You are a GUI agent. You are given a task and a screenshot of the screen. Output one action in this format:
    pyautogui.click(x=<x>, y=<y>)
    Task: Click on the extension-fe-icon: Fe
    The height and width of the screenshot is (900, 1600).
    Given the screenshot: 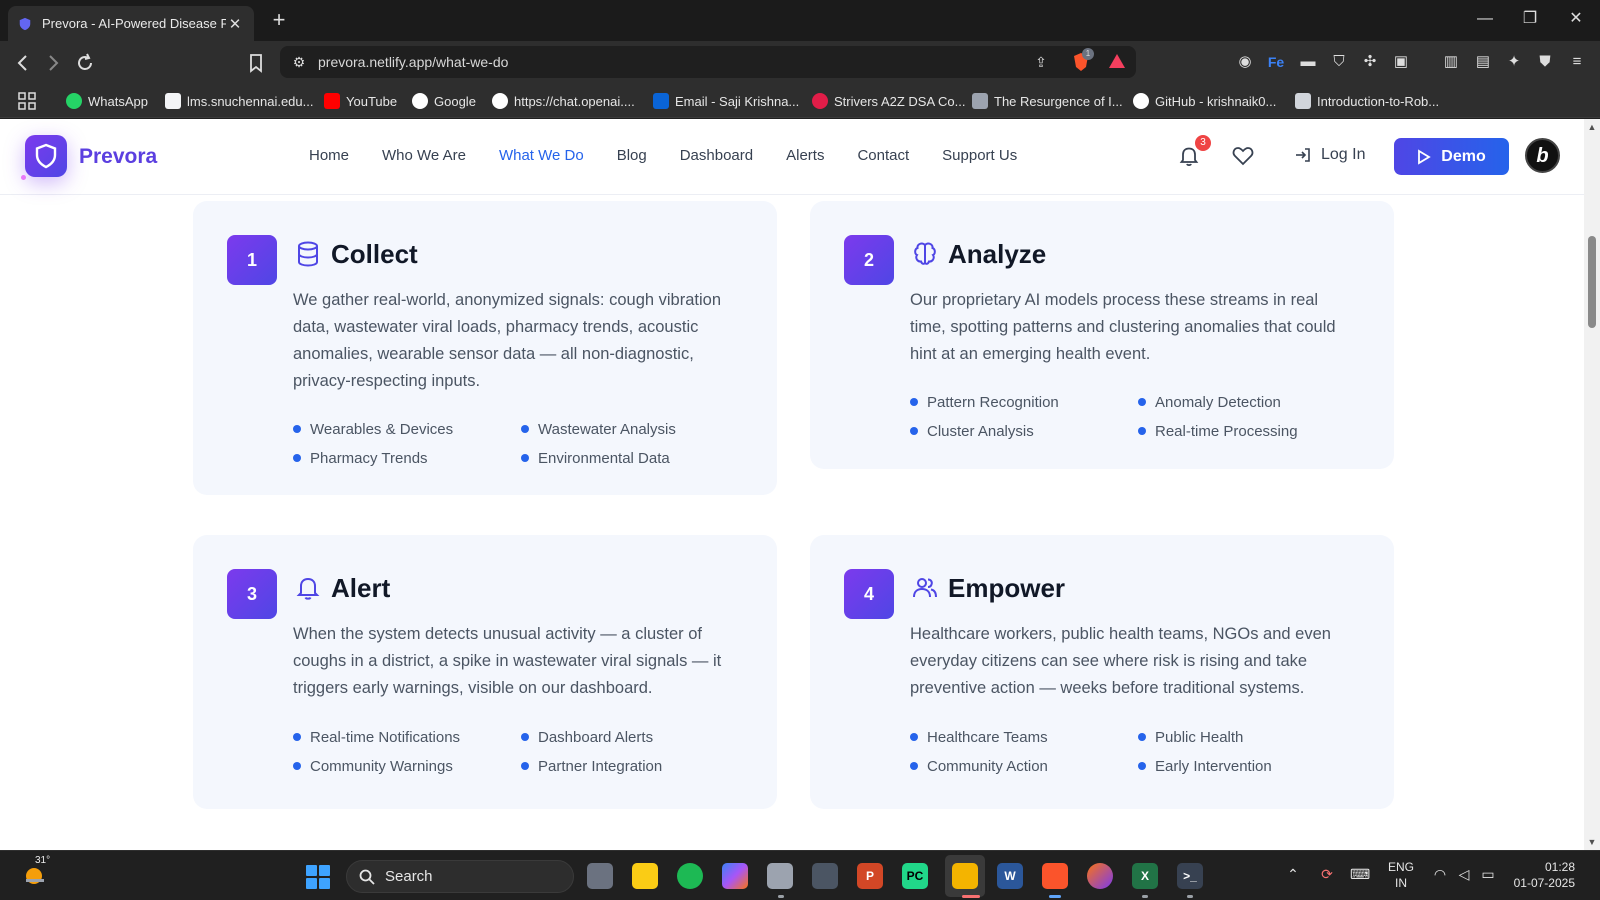 What is the action you would take?
    pyautogui.click(x=1276, y=62)
    